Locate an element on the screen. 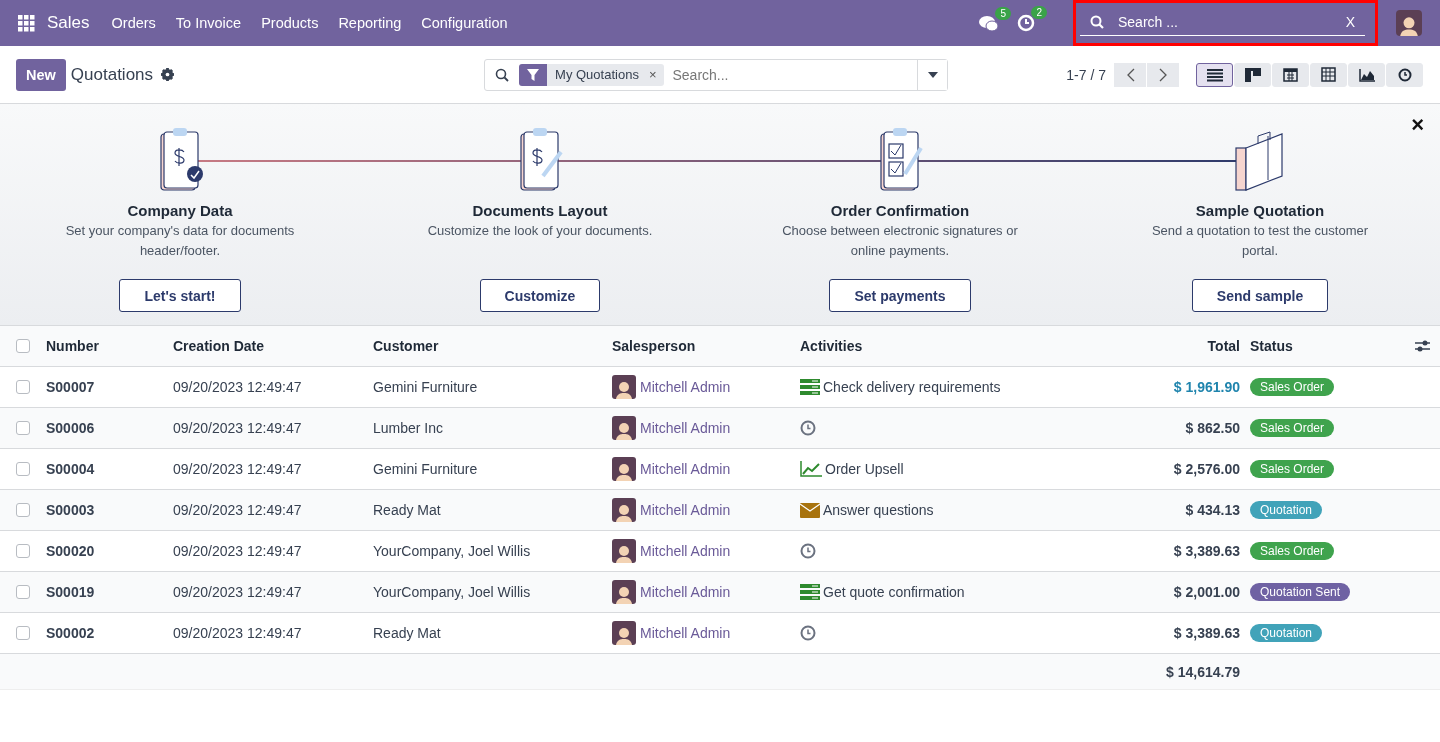 The height and width of the screenshot is (742, 1440). step-button: Set payments is located at coordinates (900, 295).